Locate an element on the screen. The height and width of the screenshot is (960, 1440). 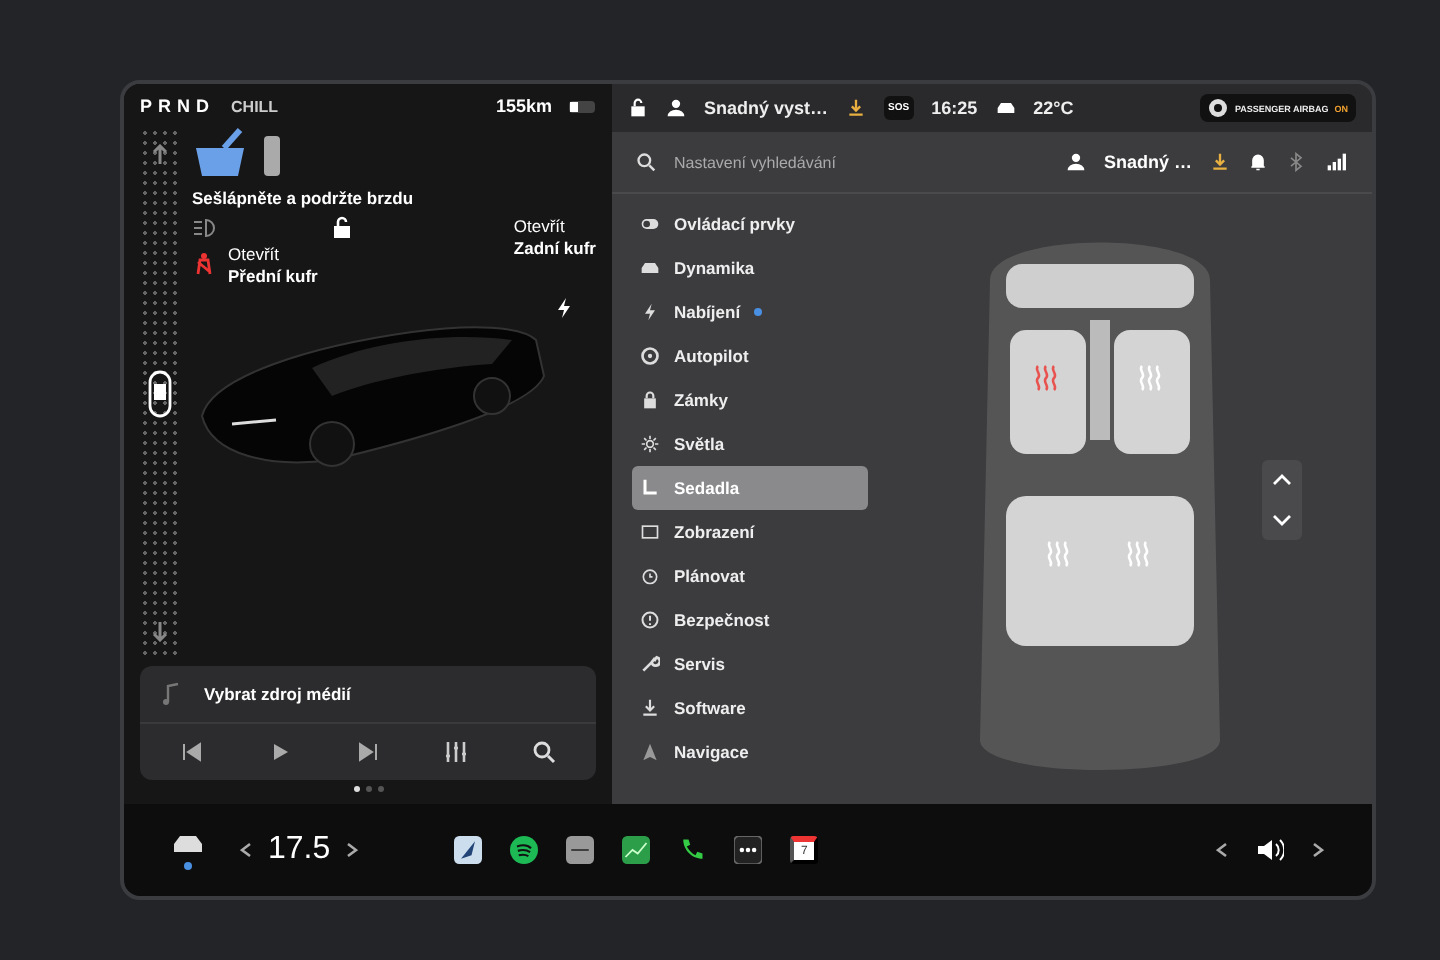
pedals-drawing is located at coordinates (238, 154).